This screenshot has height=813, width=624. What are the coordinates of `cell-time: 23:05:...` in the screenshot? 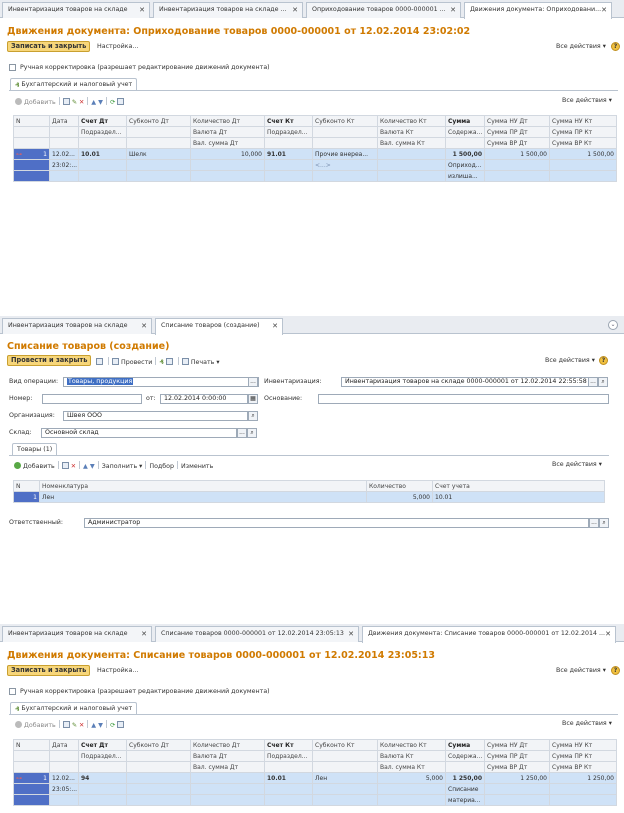 It's located at (64, 789).